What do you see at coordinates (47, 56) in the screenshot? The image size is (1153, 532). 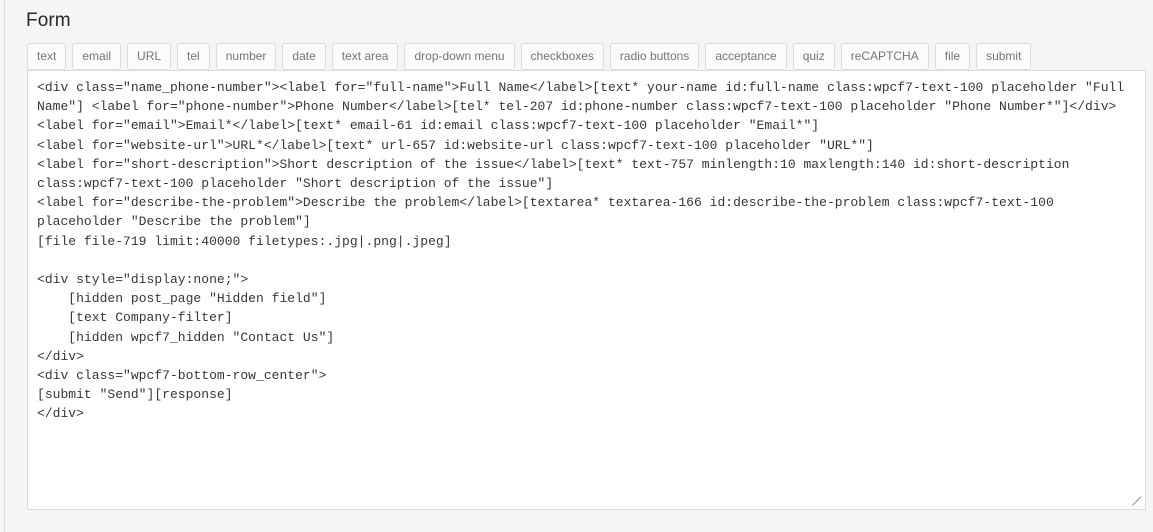 I see `tag-button-text: text` at bounding box center [47, 56].